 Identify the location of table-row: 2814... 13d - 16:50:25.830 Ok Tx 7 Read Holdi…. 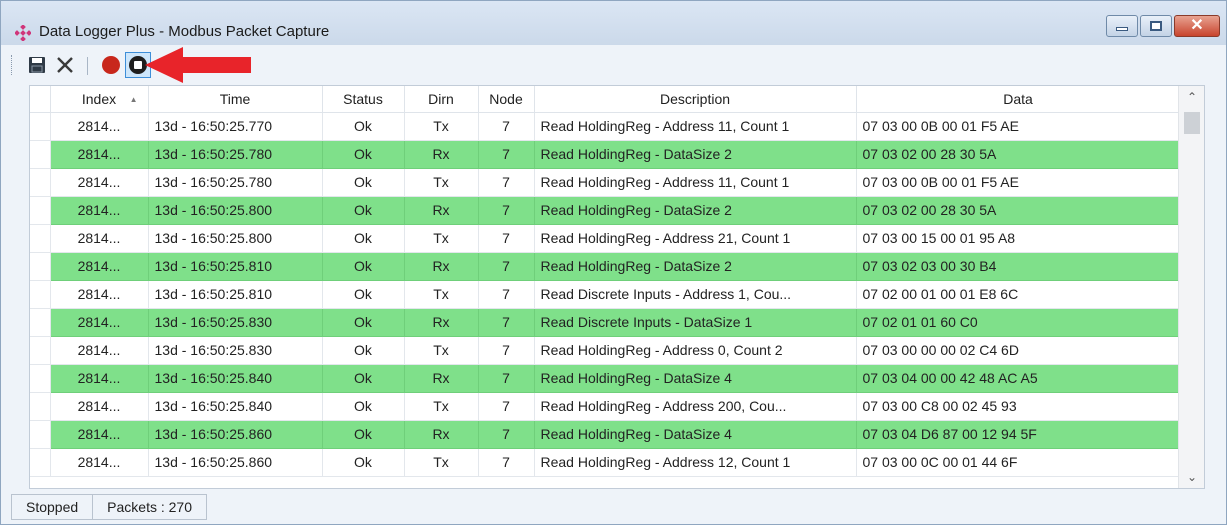
(605, 350).